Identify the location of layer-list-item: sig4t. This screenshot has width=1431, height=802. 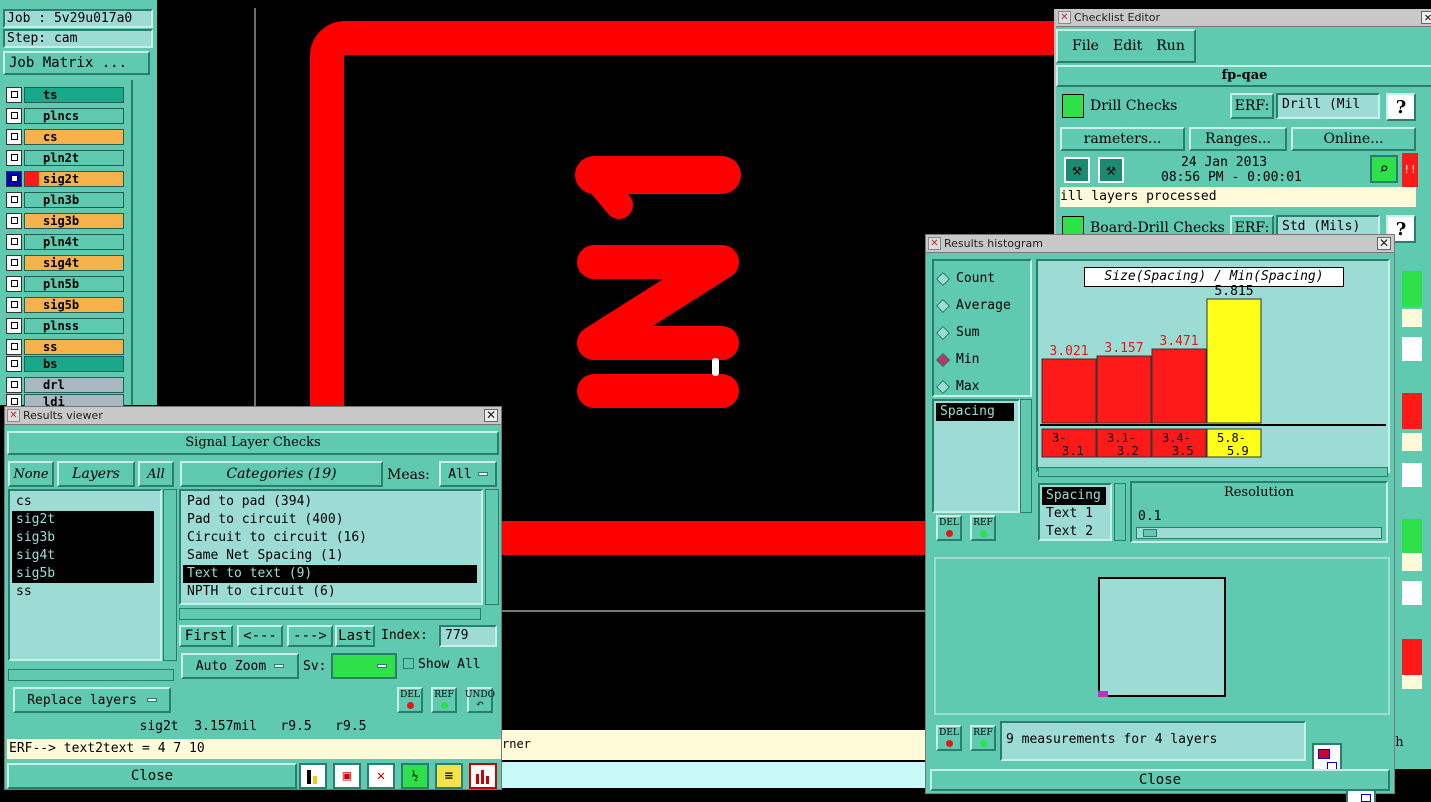
(83, 556).